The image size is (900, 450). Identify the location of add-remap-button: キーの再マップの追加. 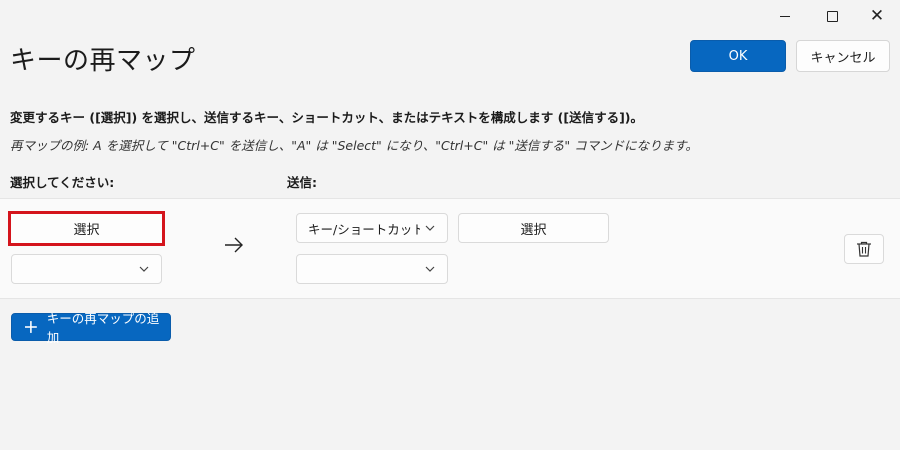
(91, 328).